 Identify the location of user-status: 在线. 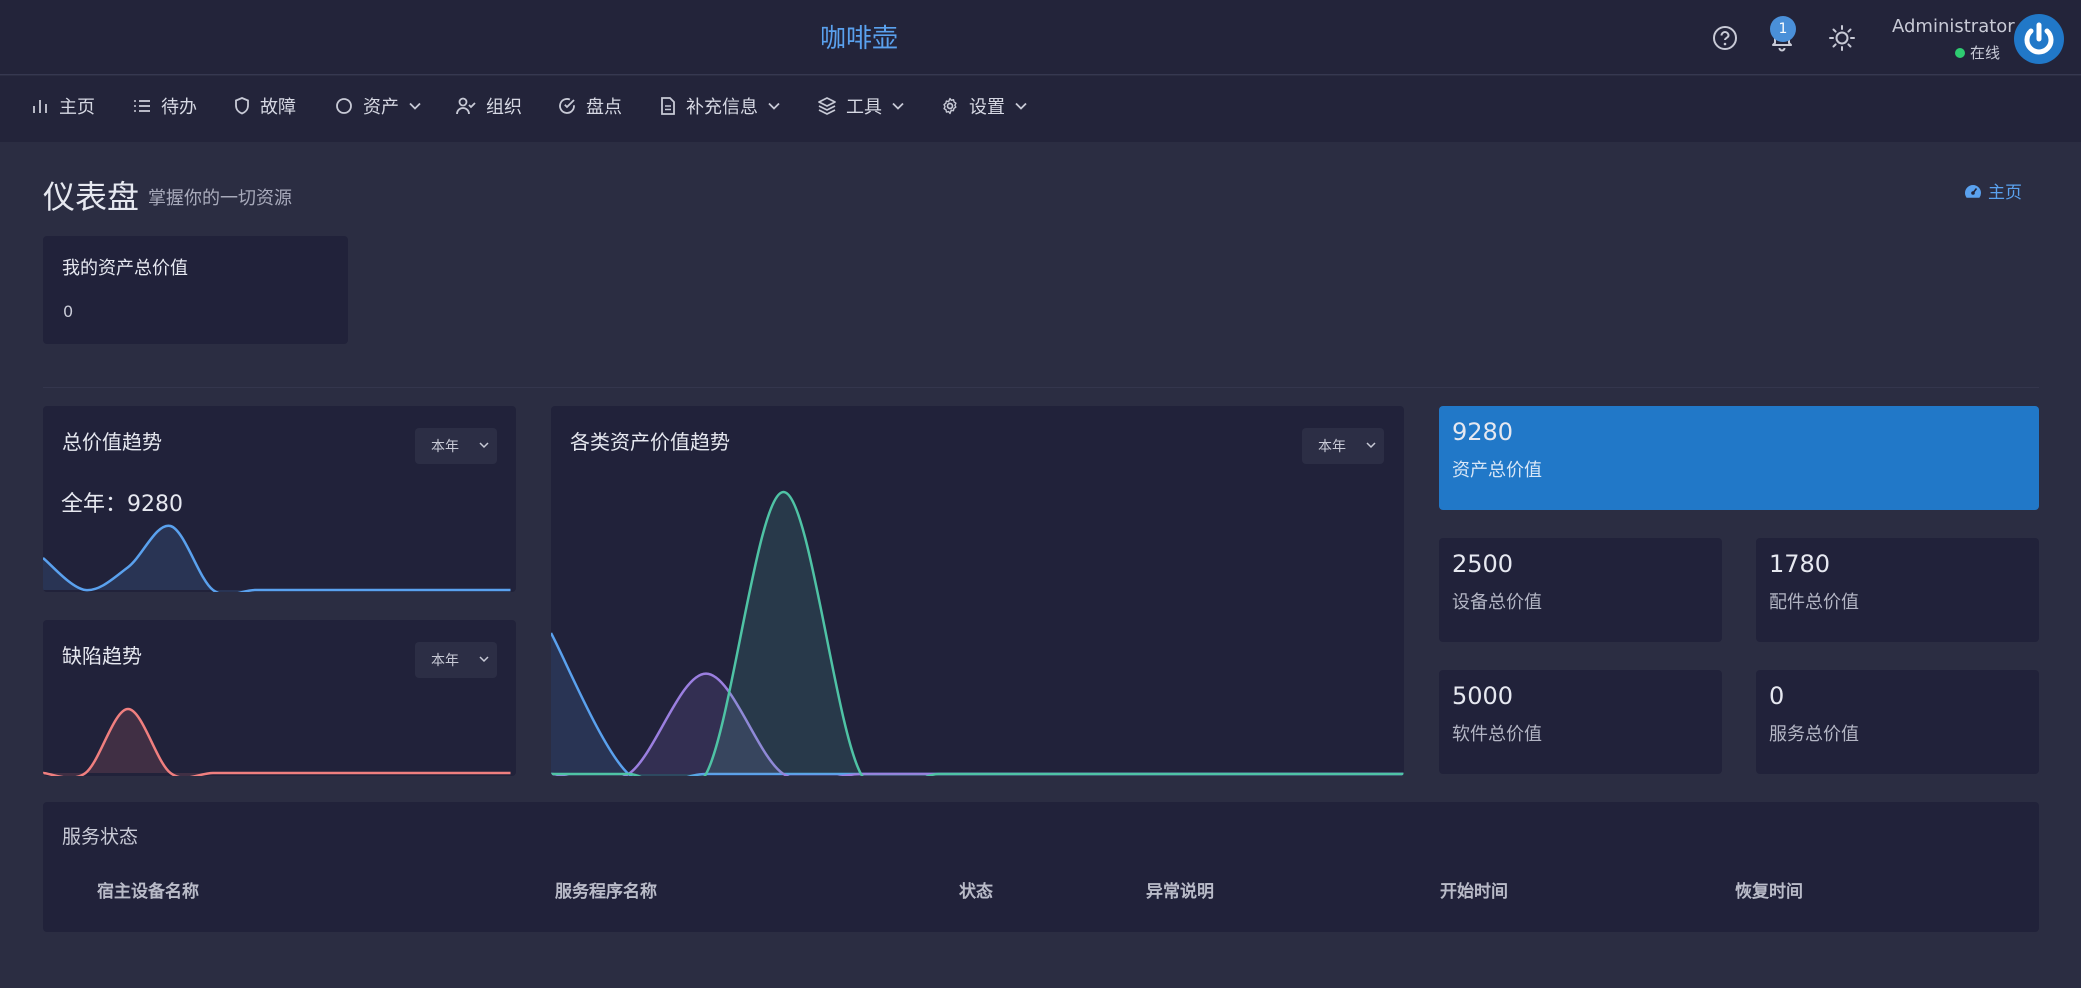
(1977, 52).